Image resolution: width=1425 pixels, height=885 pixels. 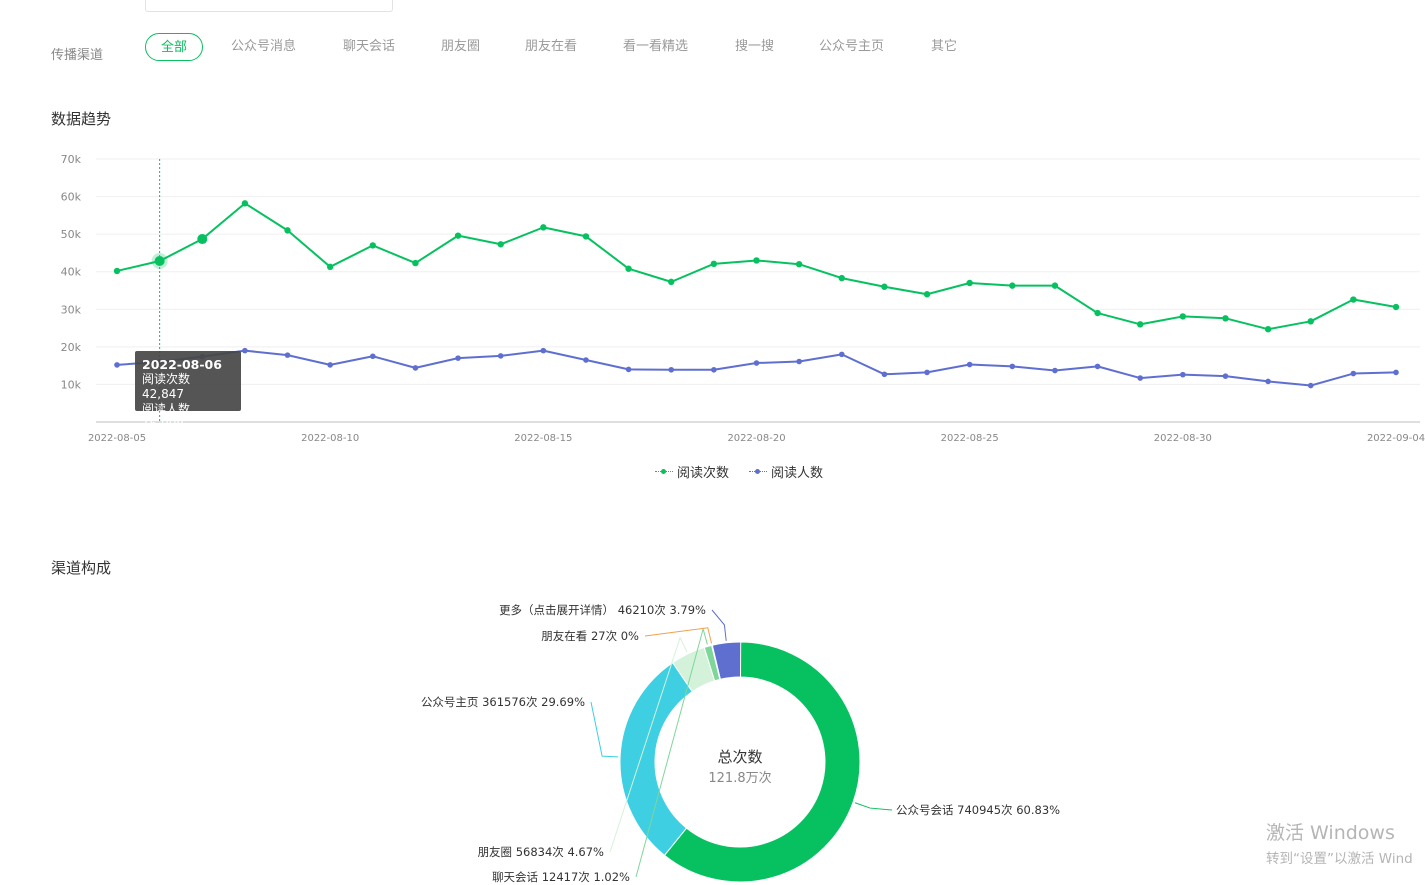 What do you see at coordinates (978, 810) in the screenshot?
I see `slice-label: 公众号会话 740945次 60.83%` at bounding box center [978, 810].